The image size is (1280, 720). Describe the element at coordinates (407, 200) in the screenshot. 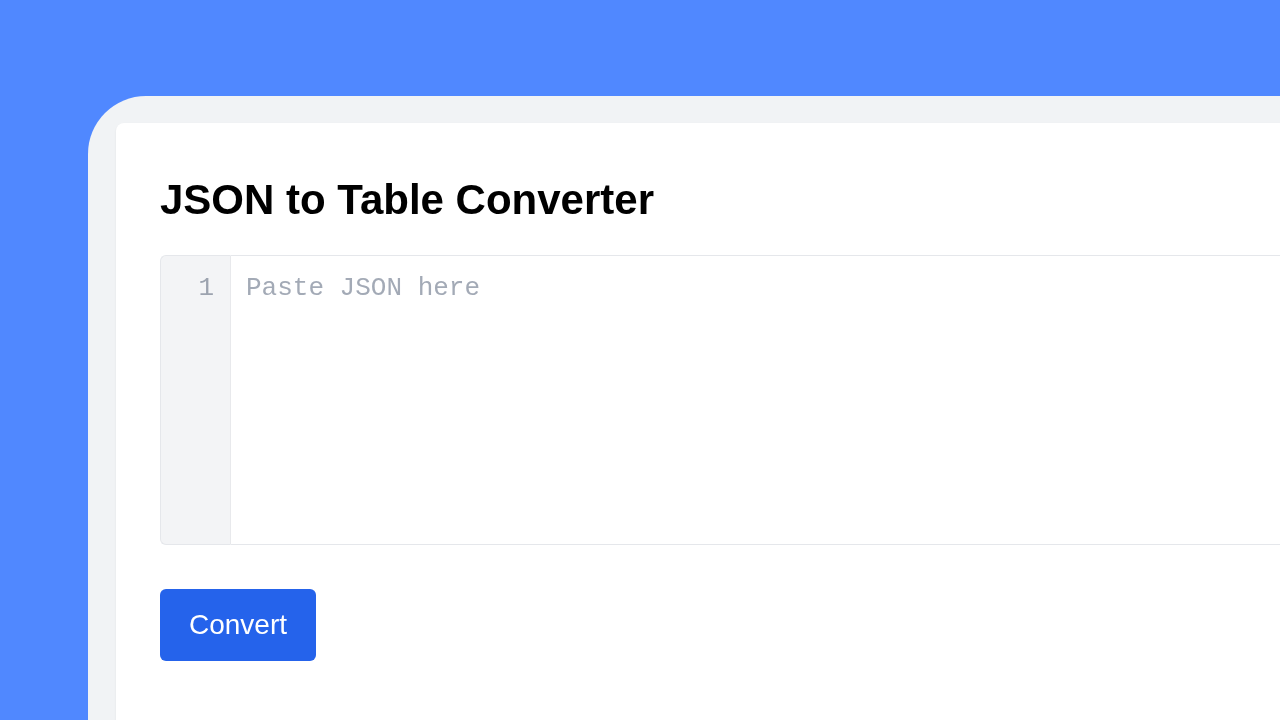

I see `page-title: JSON to Table Converter` at that location.